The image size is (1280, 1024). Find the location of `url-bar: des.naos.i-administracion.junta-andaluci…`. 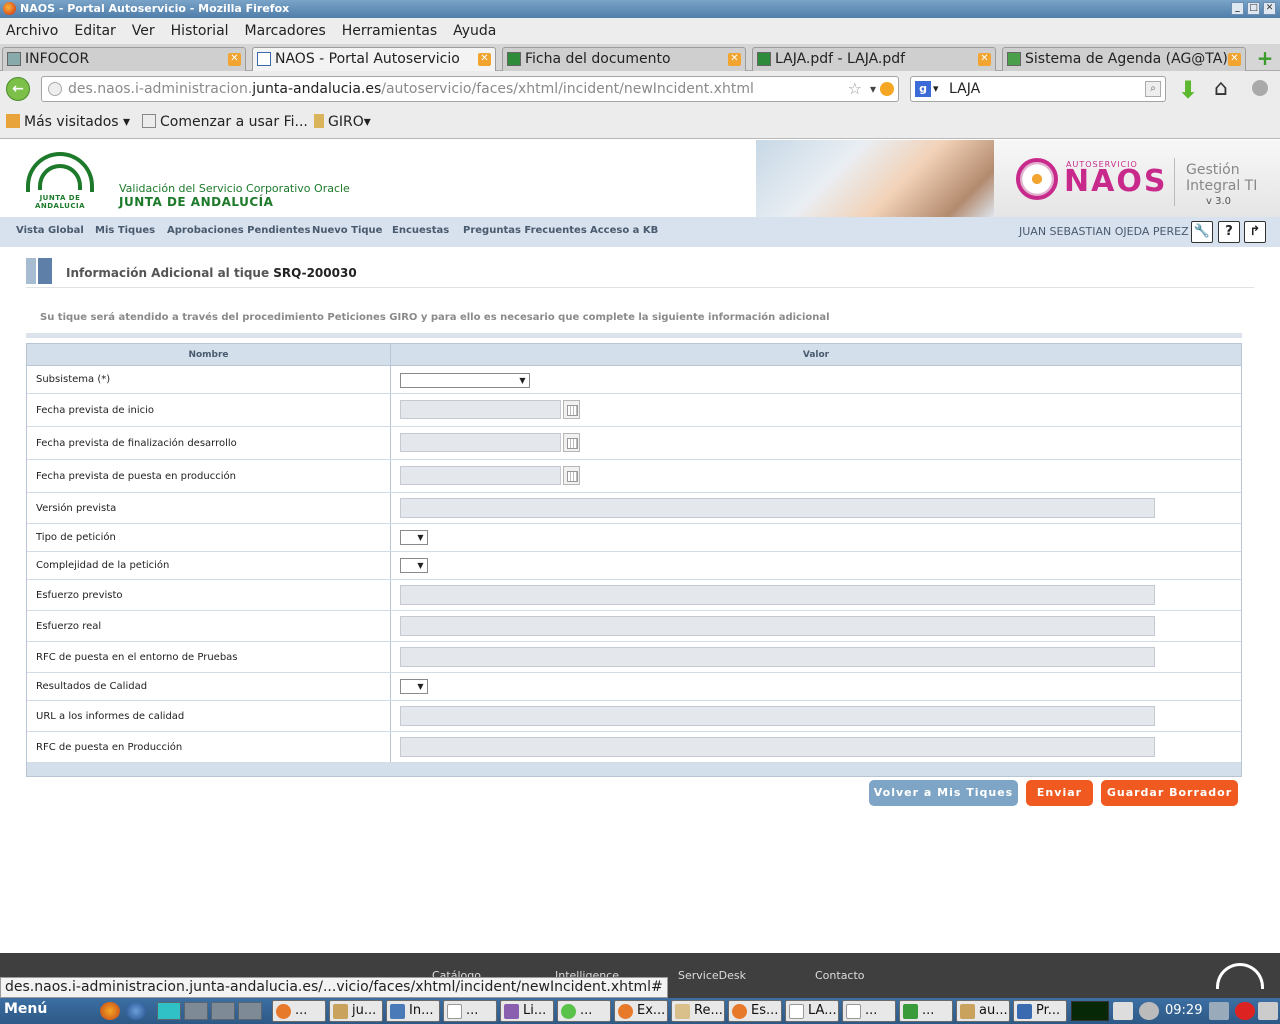

url-bar: des.naos.i-administracion.junta-andaluci… is located at coordinates (470, 89).